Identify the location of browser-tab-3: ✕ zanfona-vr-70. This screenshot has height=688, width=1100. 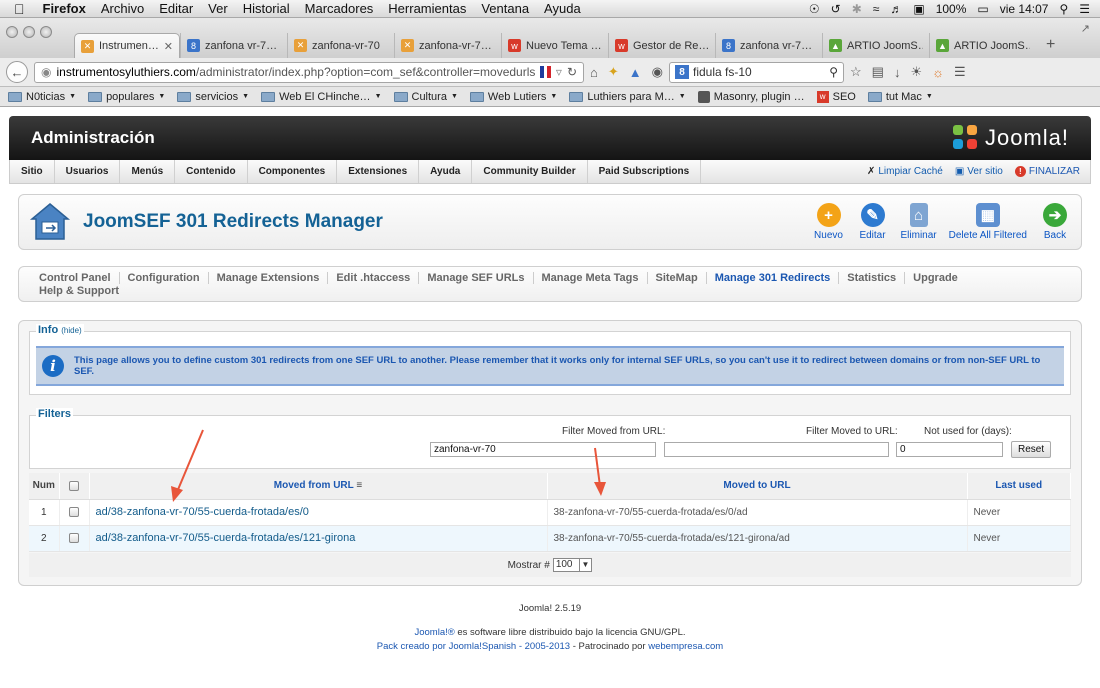
(340, 45).